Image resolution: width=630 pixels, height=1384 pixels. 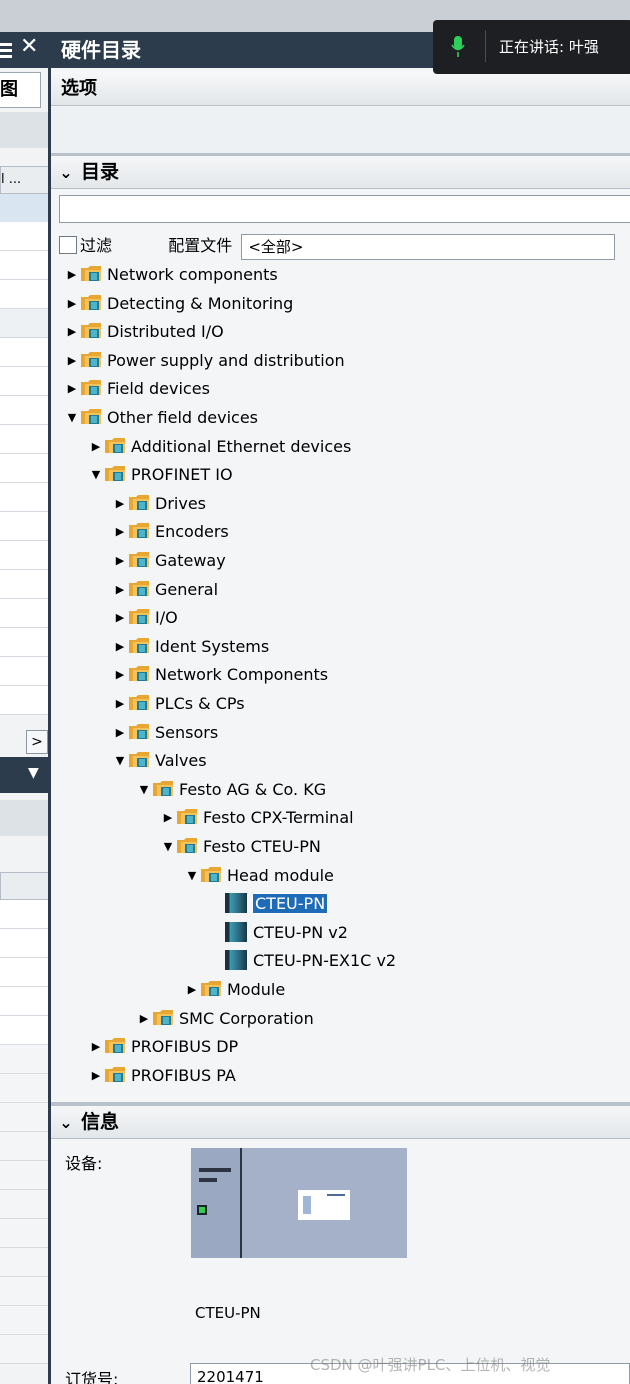 I want to click on tree-folder-item: ▼ Head module, so click(x=258, y=876).